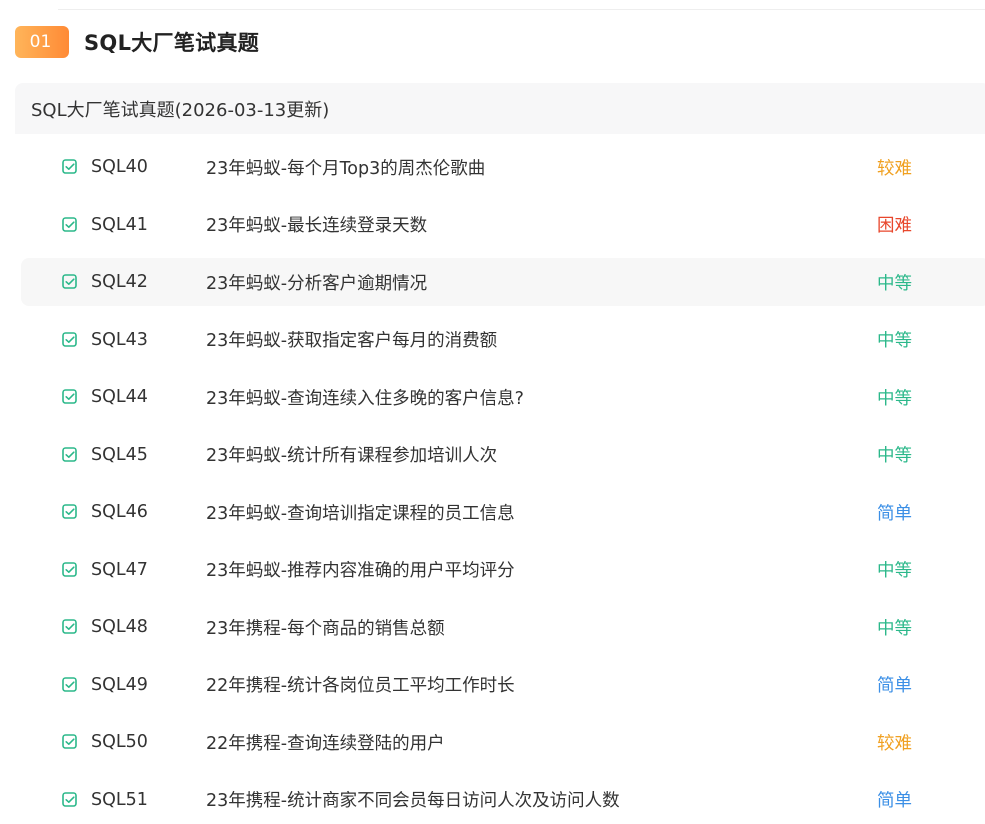 This screenshot has height=824, width=985. What do you see at coordinates (119, 512) in the screenshot?
I see `problem-id: SQL46` at bounding box center [119, 512].